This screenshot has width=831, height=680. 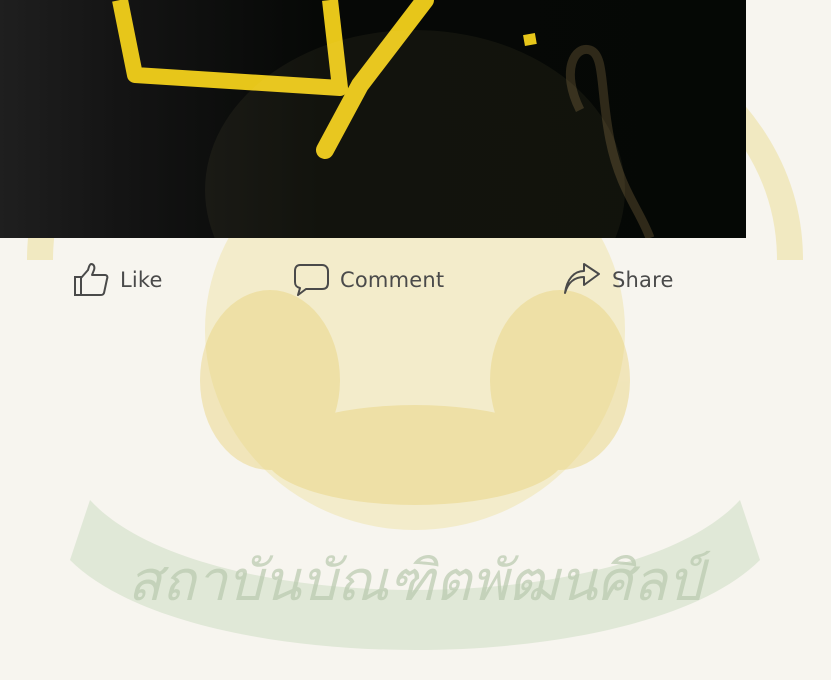 I want to click on like-button: Like, so click(x=117, y=280).